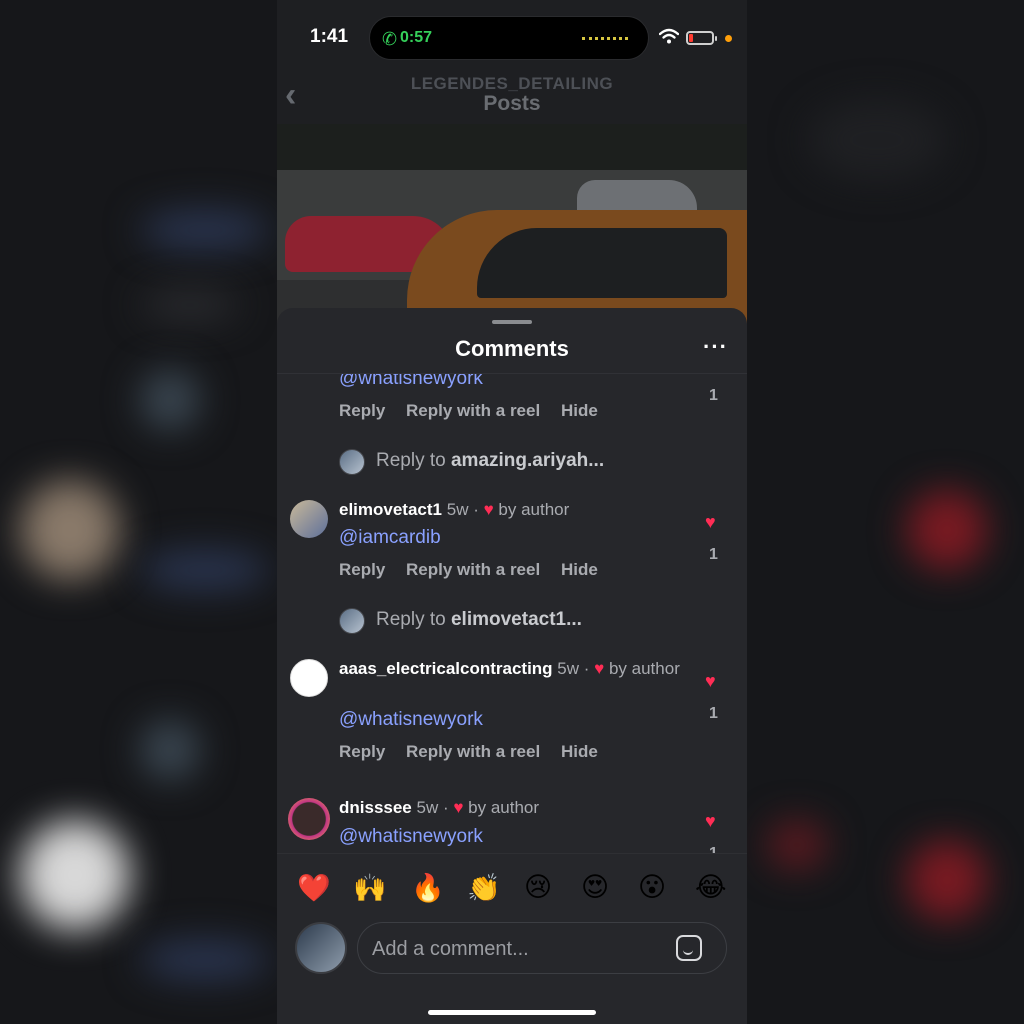  I want to click on audio-wave-icon, so click(605, 39).